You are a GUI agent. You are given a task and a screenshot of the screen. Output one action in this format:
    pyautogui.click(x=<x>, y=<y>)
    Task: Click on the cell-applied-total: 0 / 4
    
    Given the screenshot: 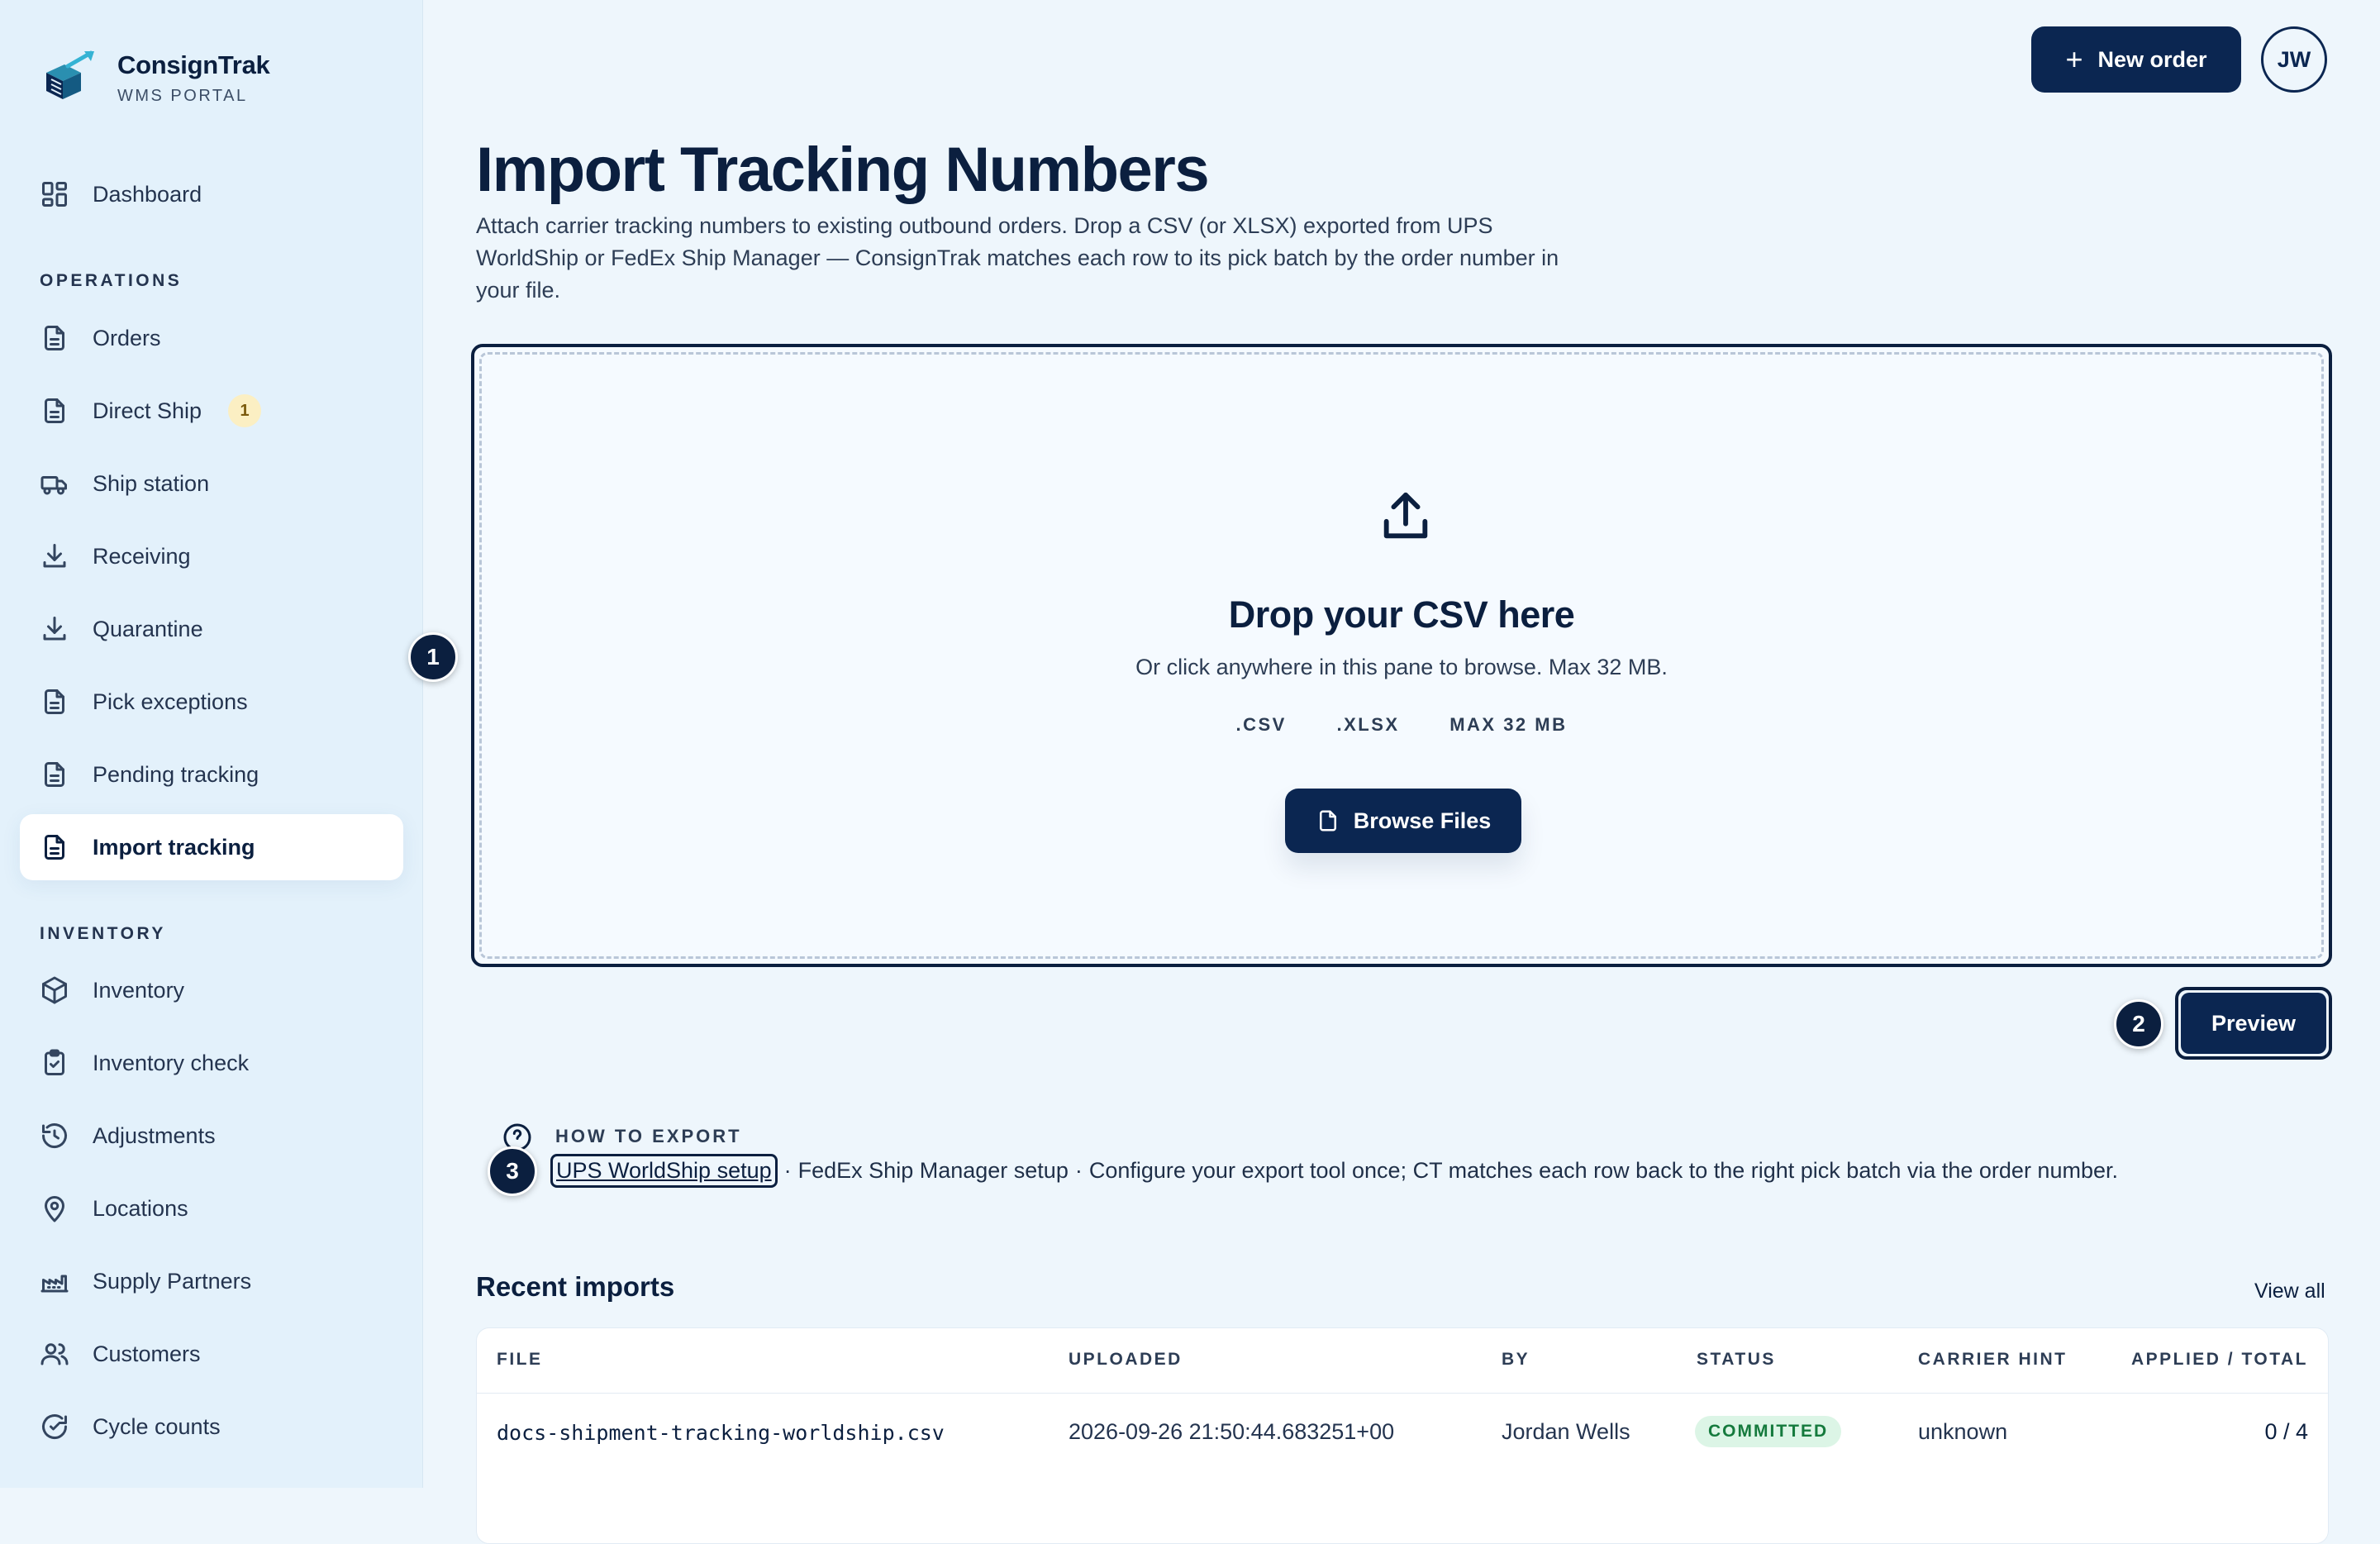 What is the action you would take?
    pyautogui.click(x=2286, y=1431)
    